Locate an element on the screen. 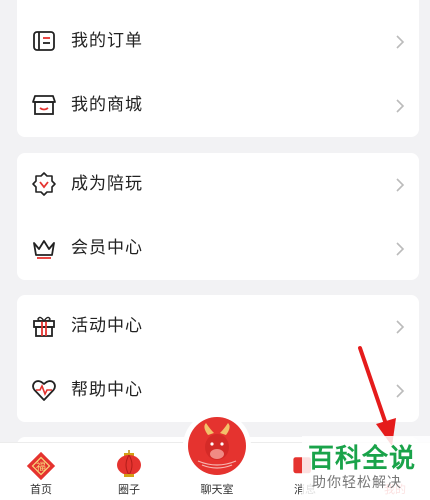 The height and width of the screenshot is (500, 430). watermark-subtitle: 助你轻松解决 is located at coordinates (357, 483).